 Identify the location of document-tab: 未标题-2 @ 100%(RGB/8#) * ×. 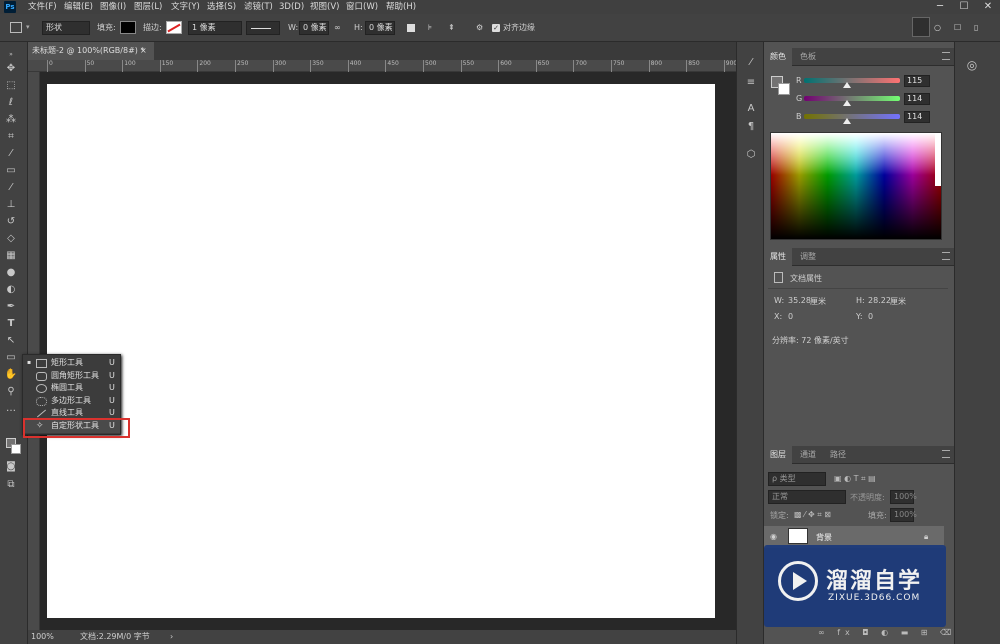
(91, 51).